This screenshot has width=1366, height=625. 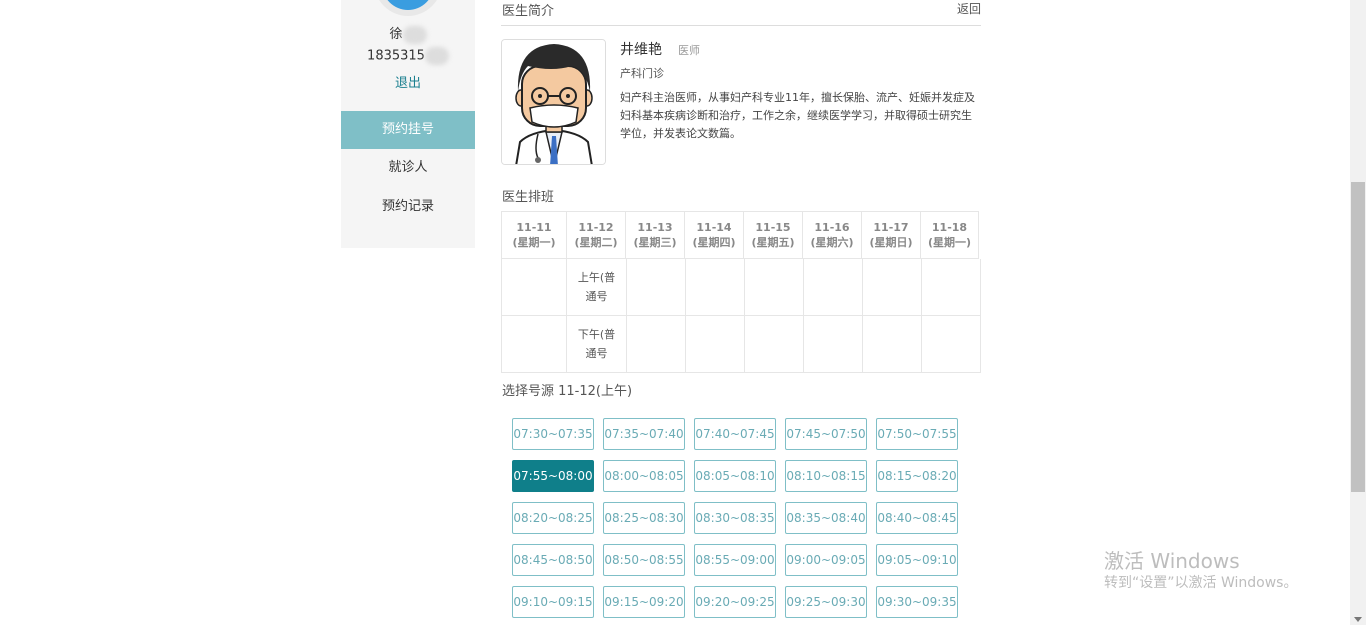 I want to click on user-name-text: 徐, so click(x=396, y=34).